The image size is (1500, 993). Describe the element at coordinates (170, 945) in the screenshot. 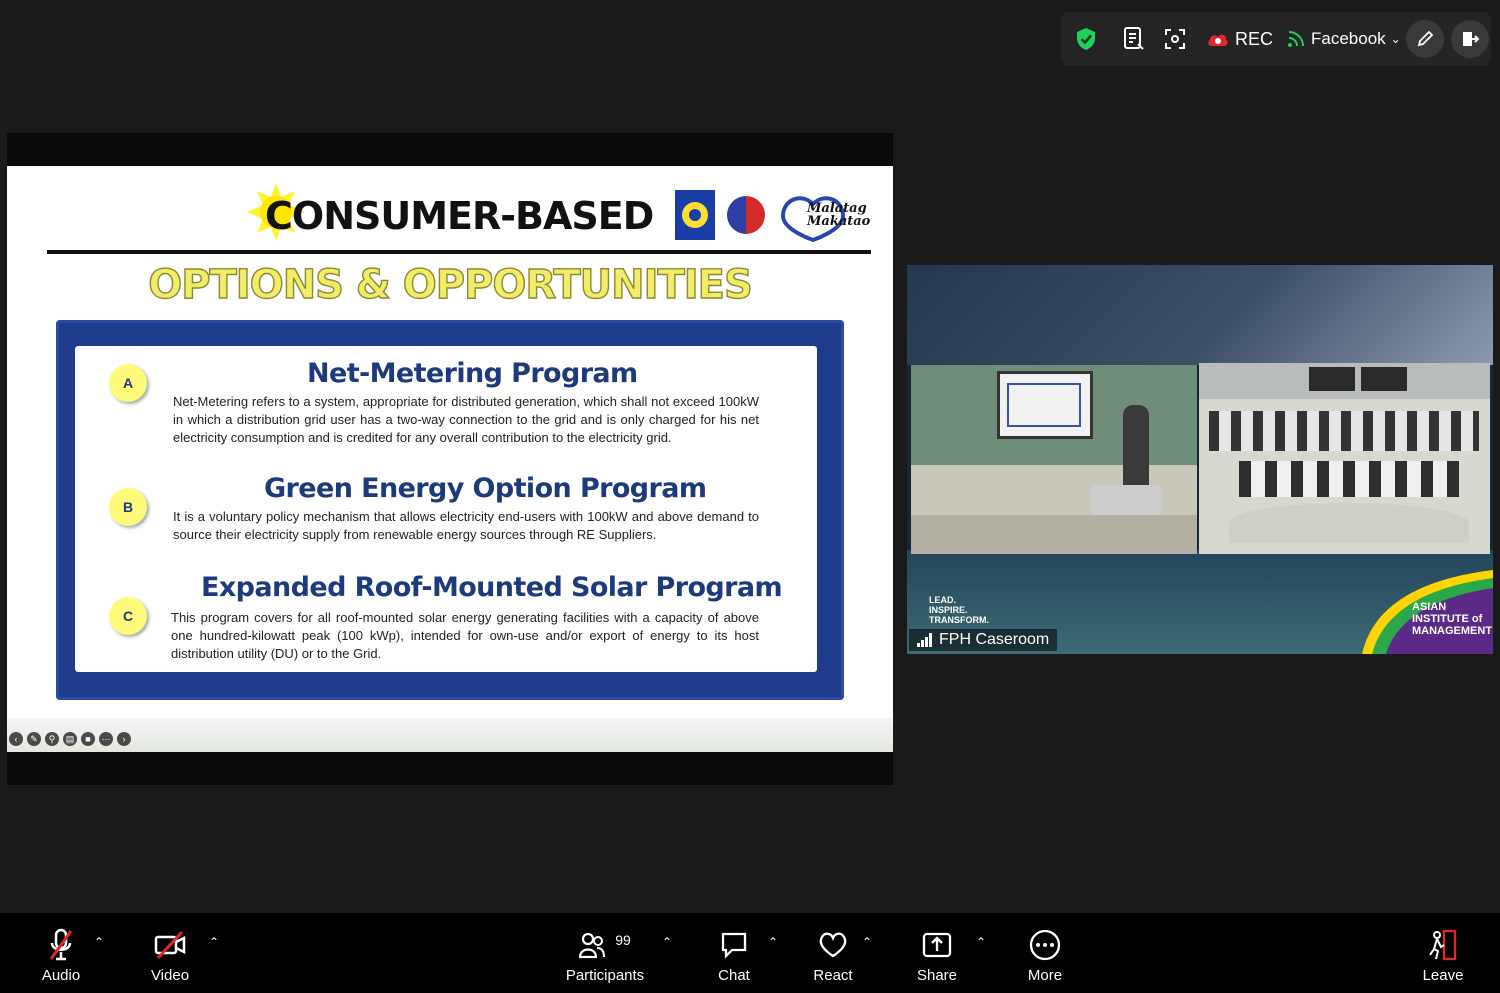

I see `video-off-icon` at that location.